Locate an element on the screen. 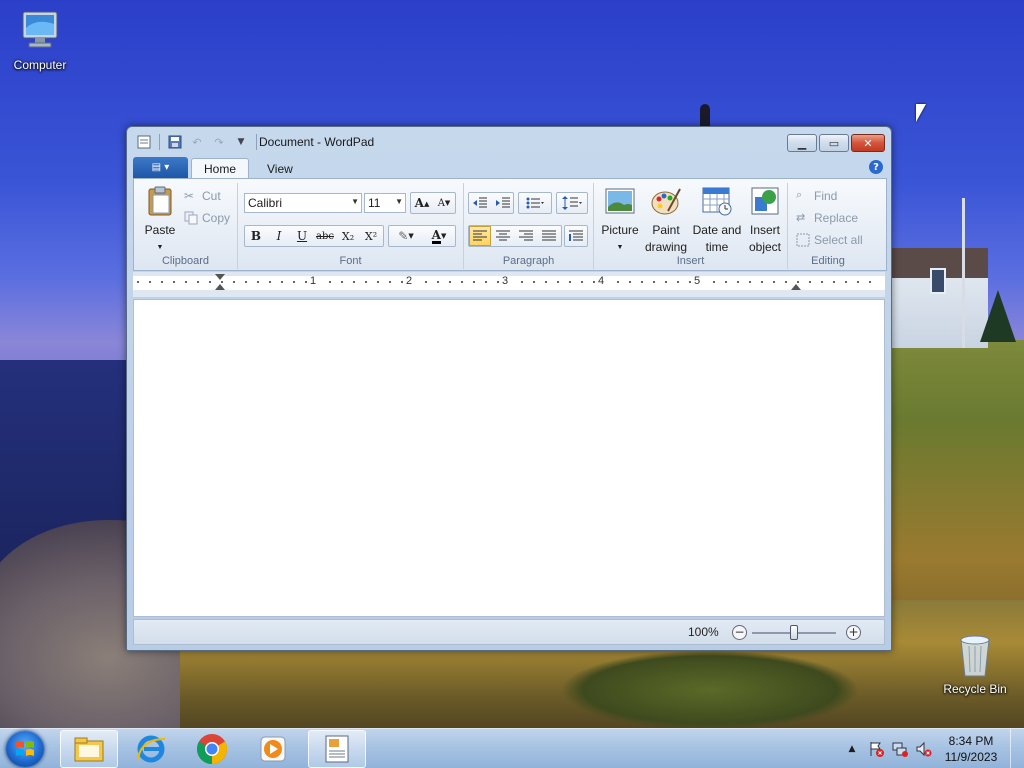 Image resolution: width=1024 pixels, height=768 pixels. text-color-button: A ▼ is located at coordinates (439, 236).